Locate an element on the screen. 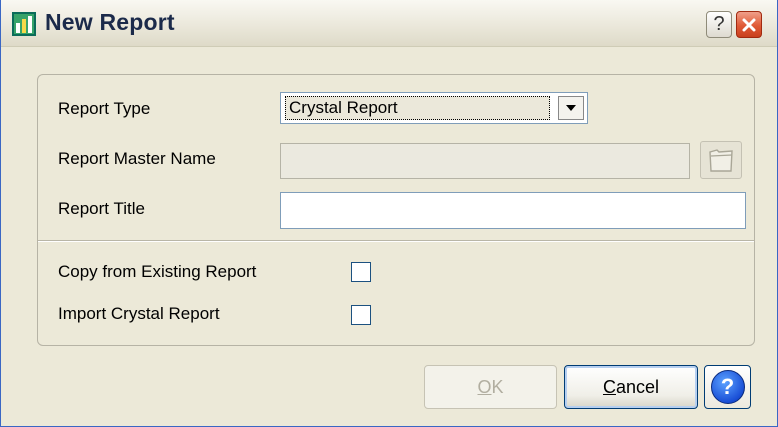 Image resolution: width=778 pixels, height=427 pixels. help-circle-icon: ? is located at coordinates (727, 387).